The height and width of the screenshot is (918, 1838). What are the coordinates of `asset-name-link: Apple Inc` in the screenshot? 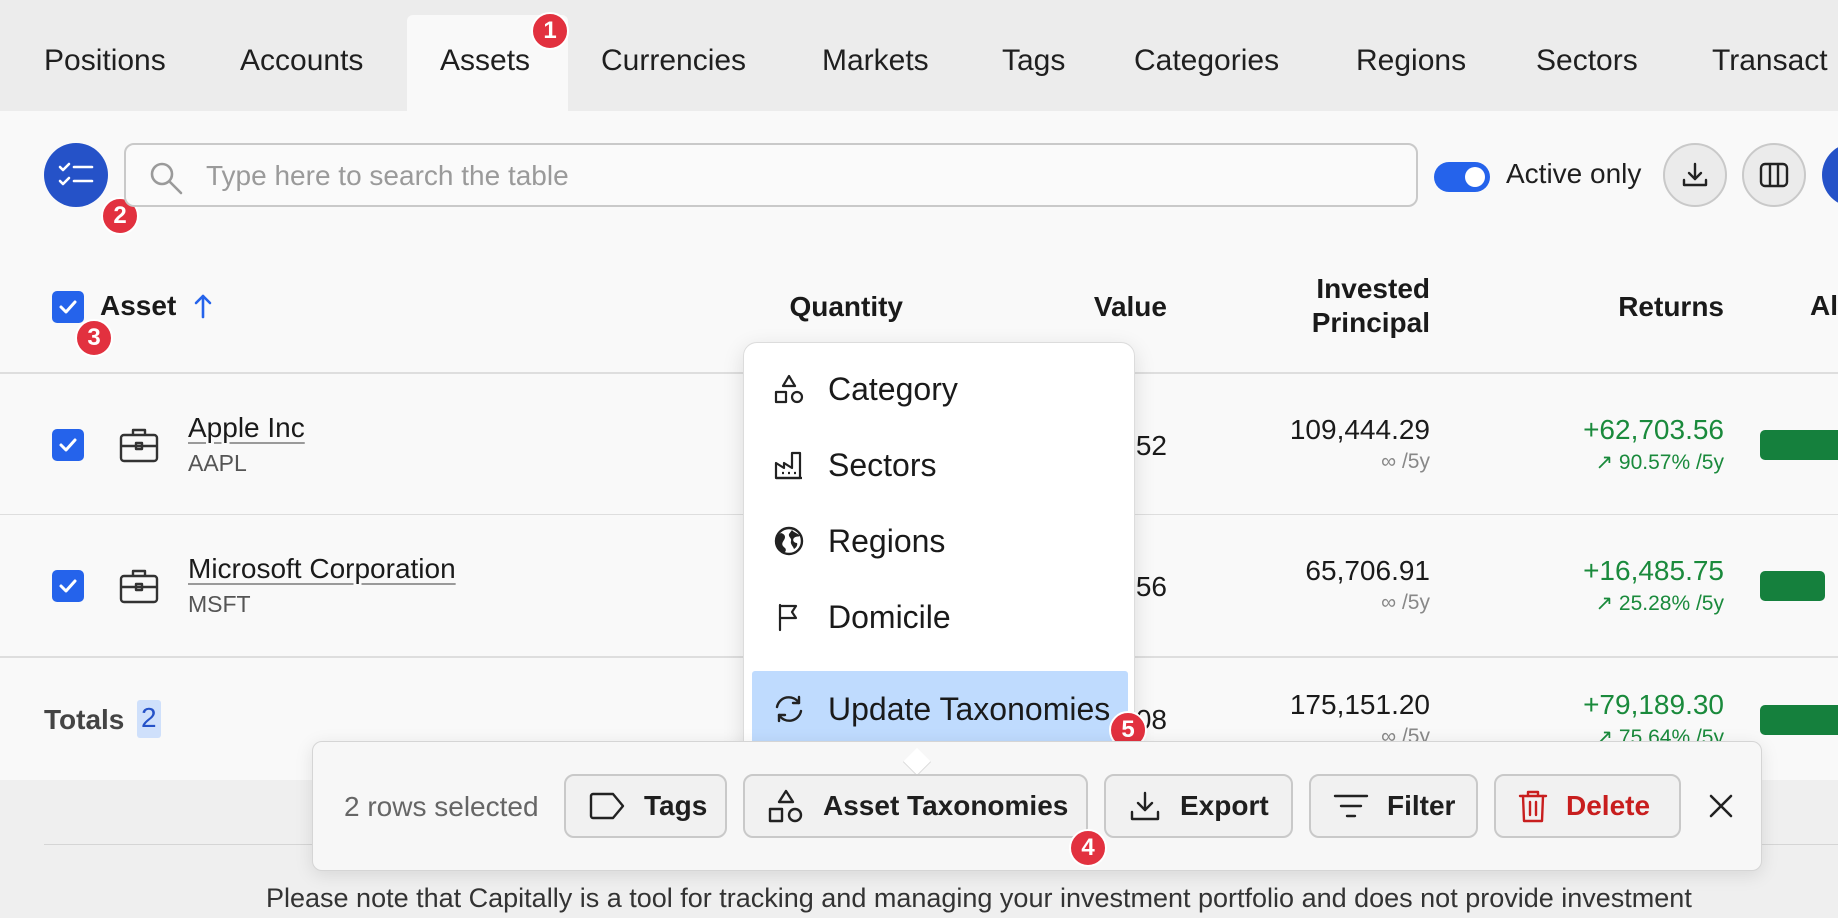 It's located at (246, 428).